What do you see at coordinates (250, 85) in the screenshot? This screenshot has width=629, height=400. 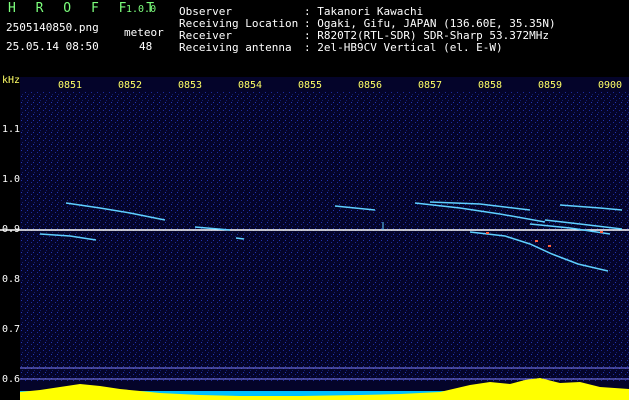 I see `x-tick-label: 0854` at bounding box center [250, 85].